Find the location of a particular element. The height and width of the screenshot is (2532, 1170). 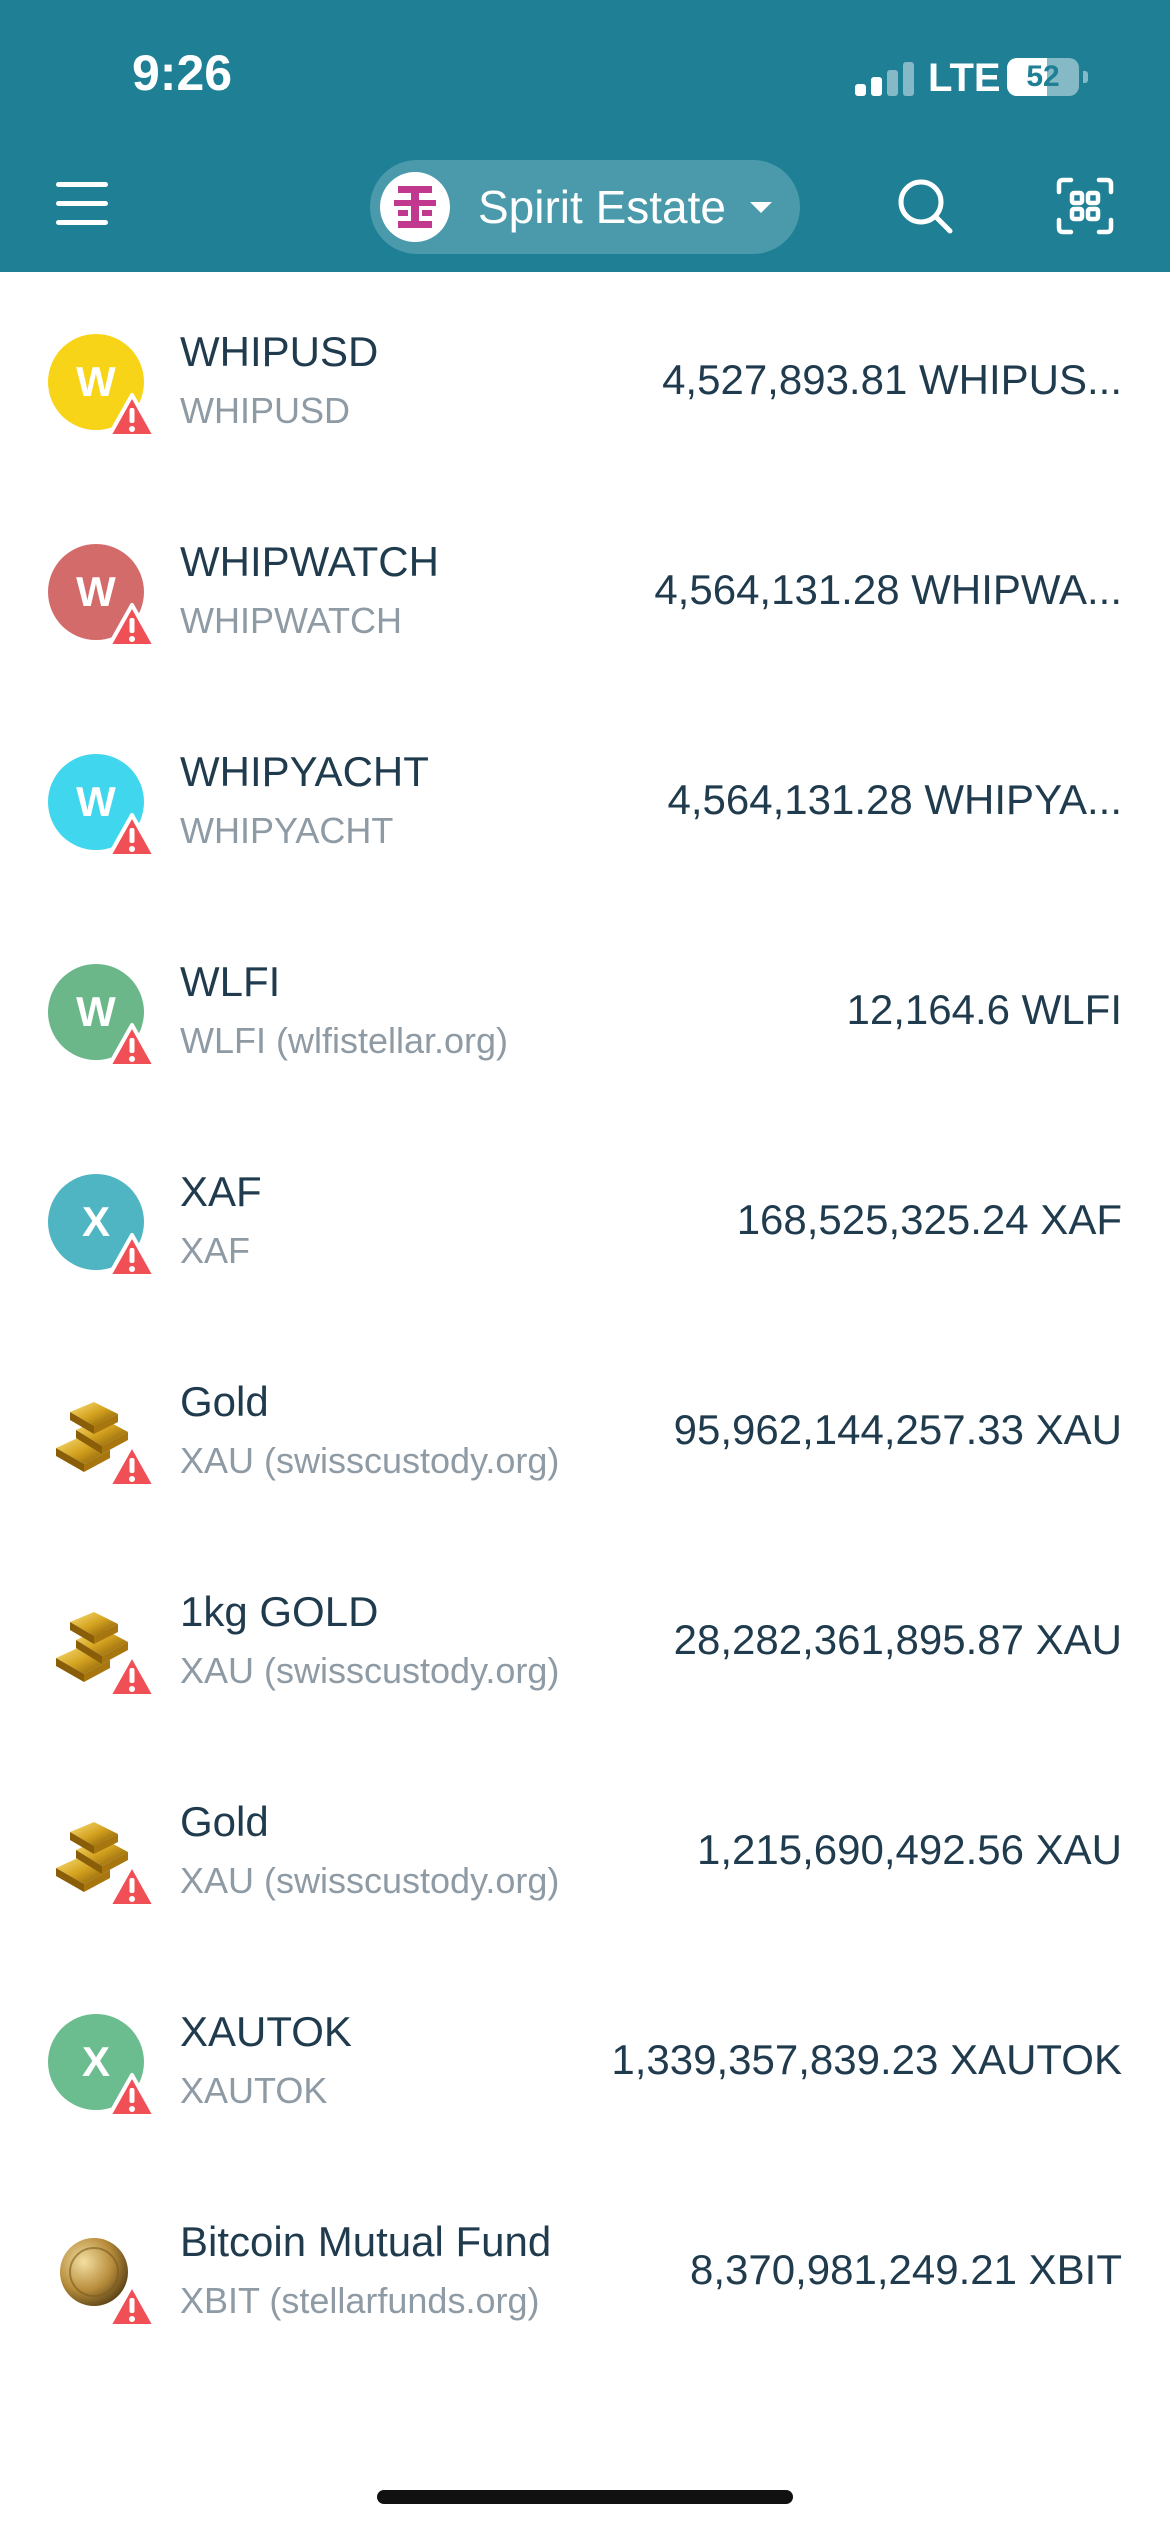

asset-row: X XAUTOK XAUTOK 1,339,357,839.23 XAUTOK is located at coordinates (585, 2057).